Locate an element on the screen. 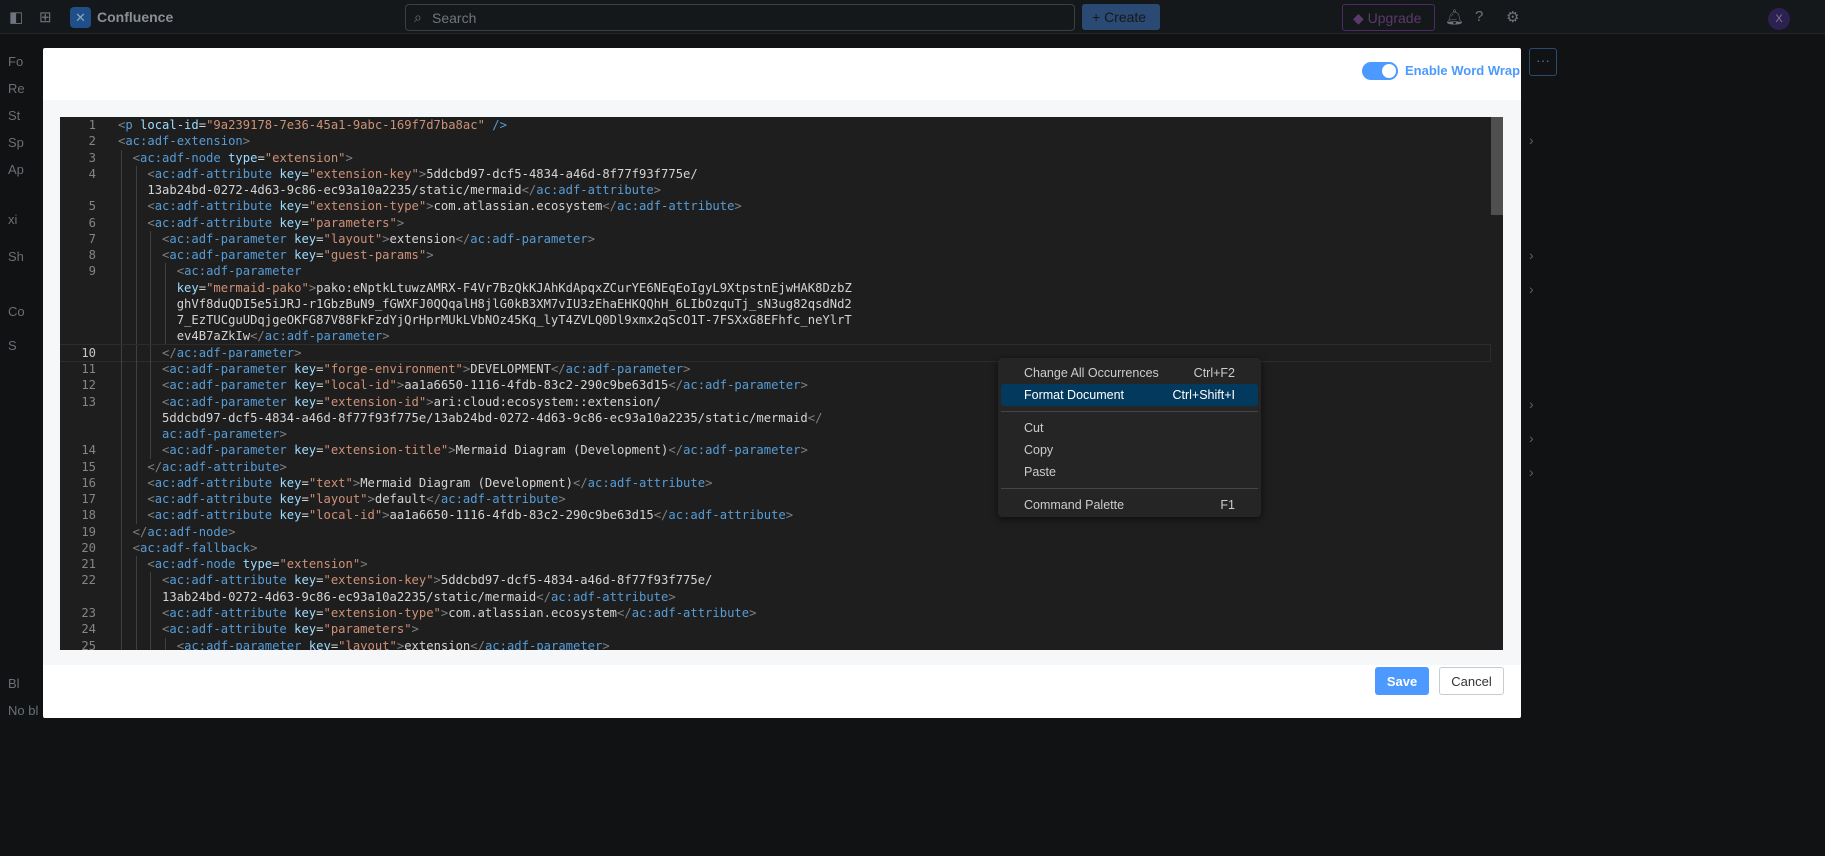  settings-gear-icon: ⚙ is located at coordinates (1512, 17).